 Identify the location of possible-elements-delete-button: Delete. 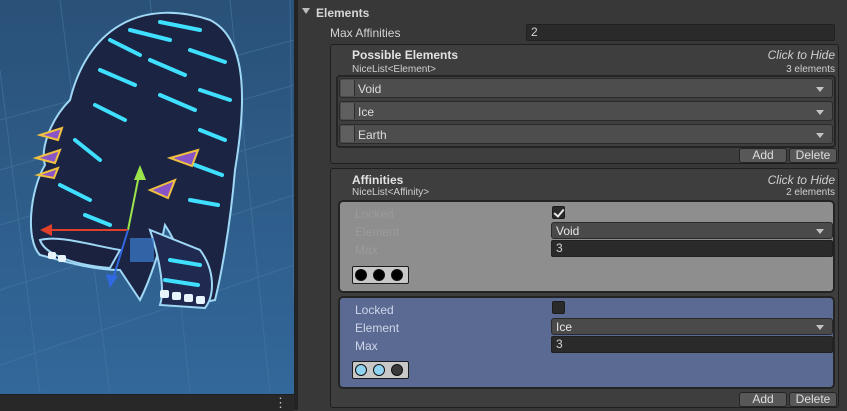
(813, 155).